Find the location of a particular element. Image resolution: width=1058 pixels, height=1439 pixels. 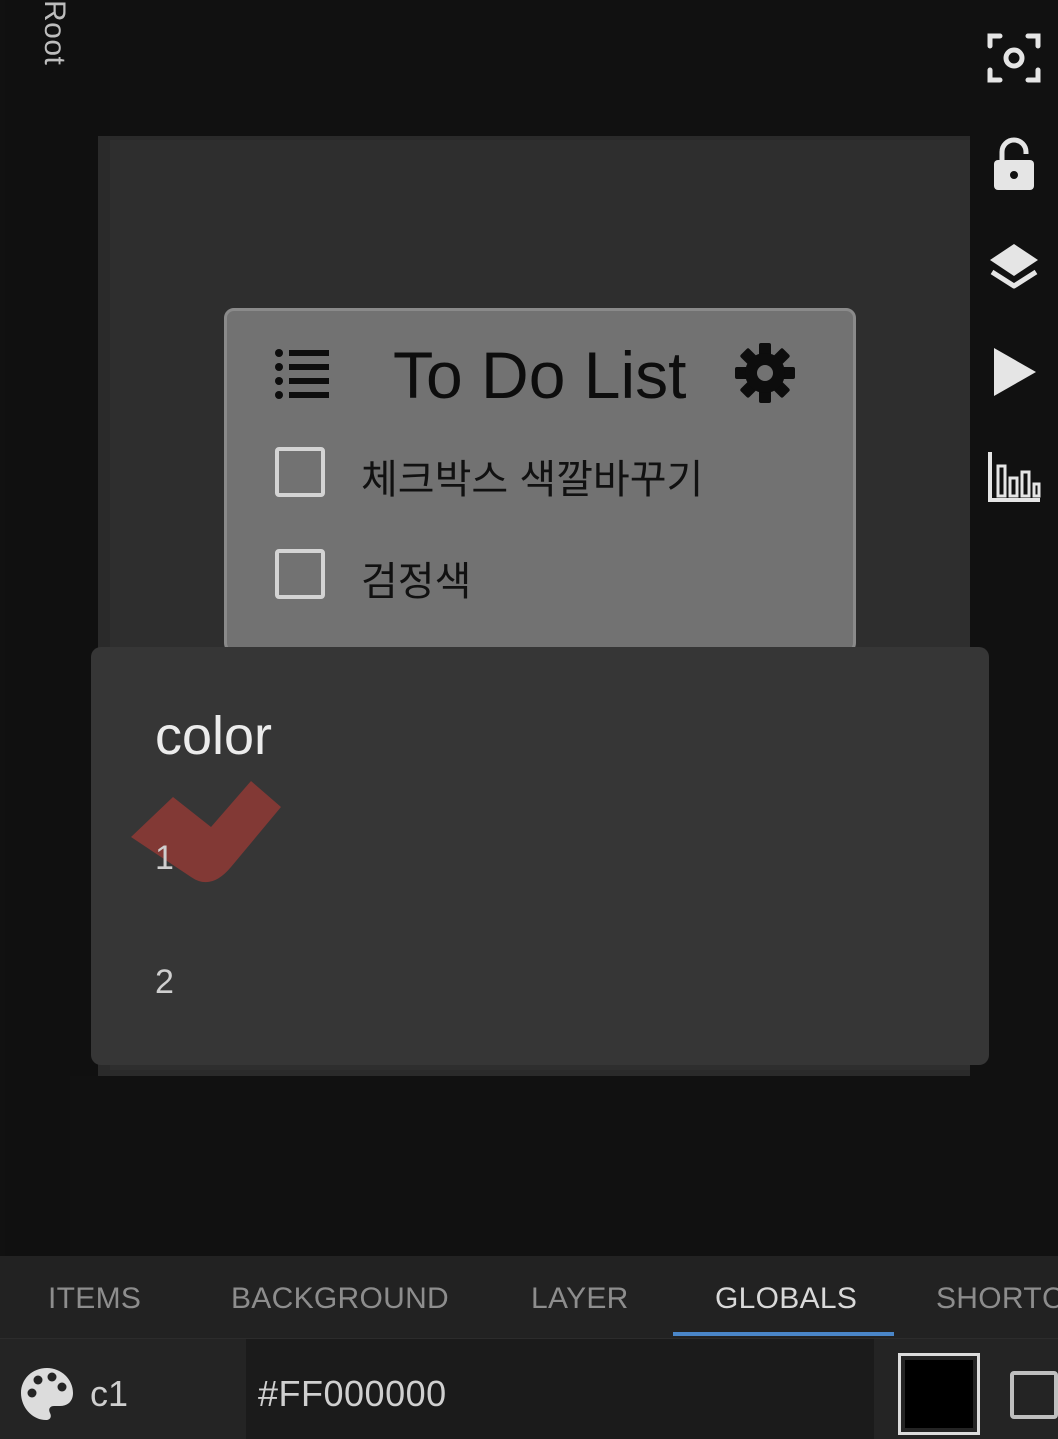

todo-item-label: 체크박스 색깔바꾸기 is located at coordinates (532, 480).